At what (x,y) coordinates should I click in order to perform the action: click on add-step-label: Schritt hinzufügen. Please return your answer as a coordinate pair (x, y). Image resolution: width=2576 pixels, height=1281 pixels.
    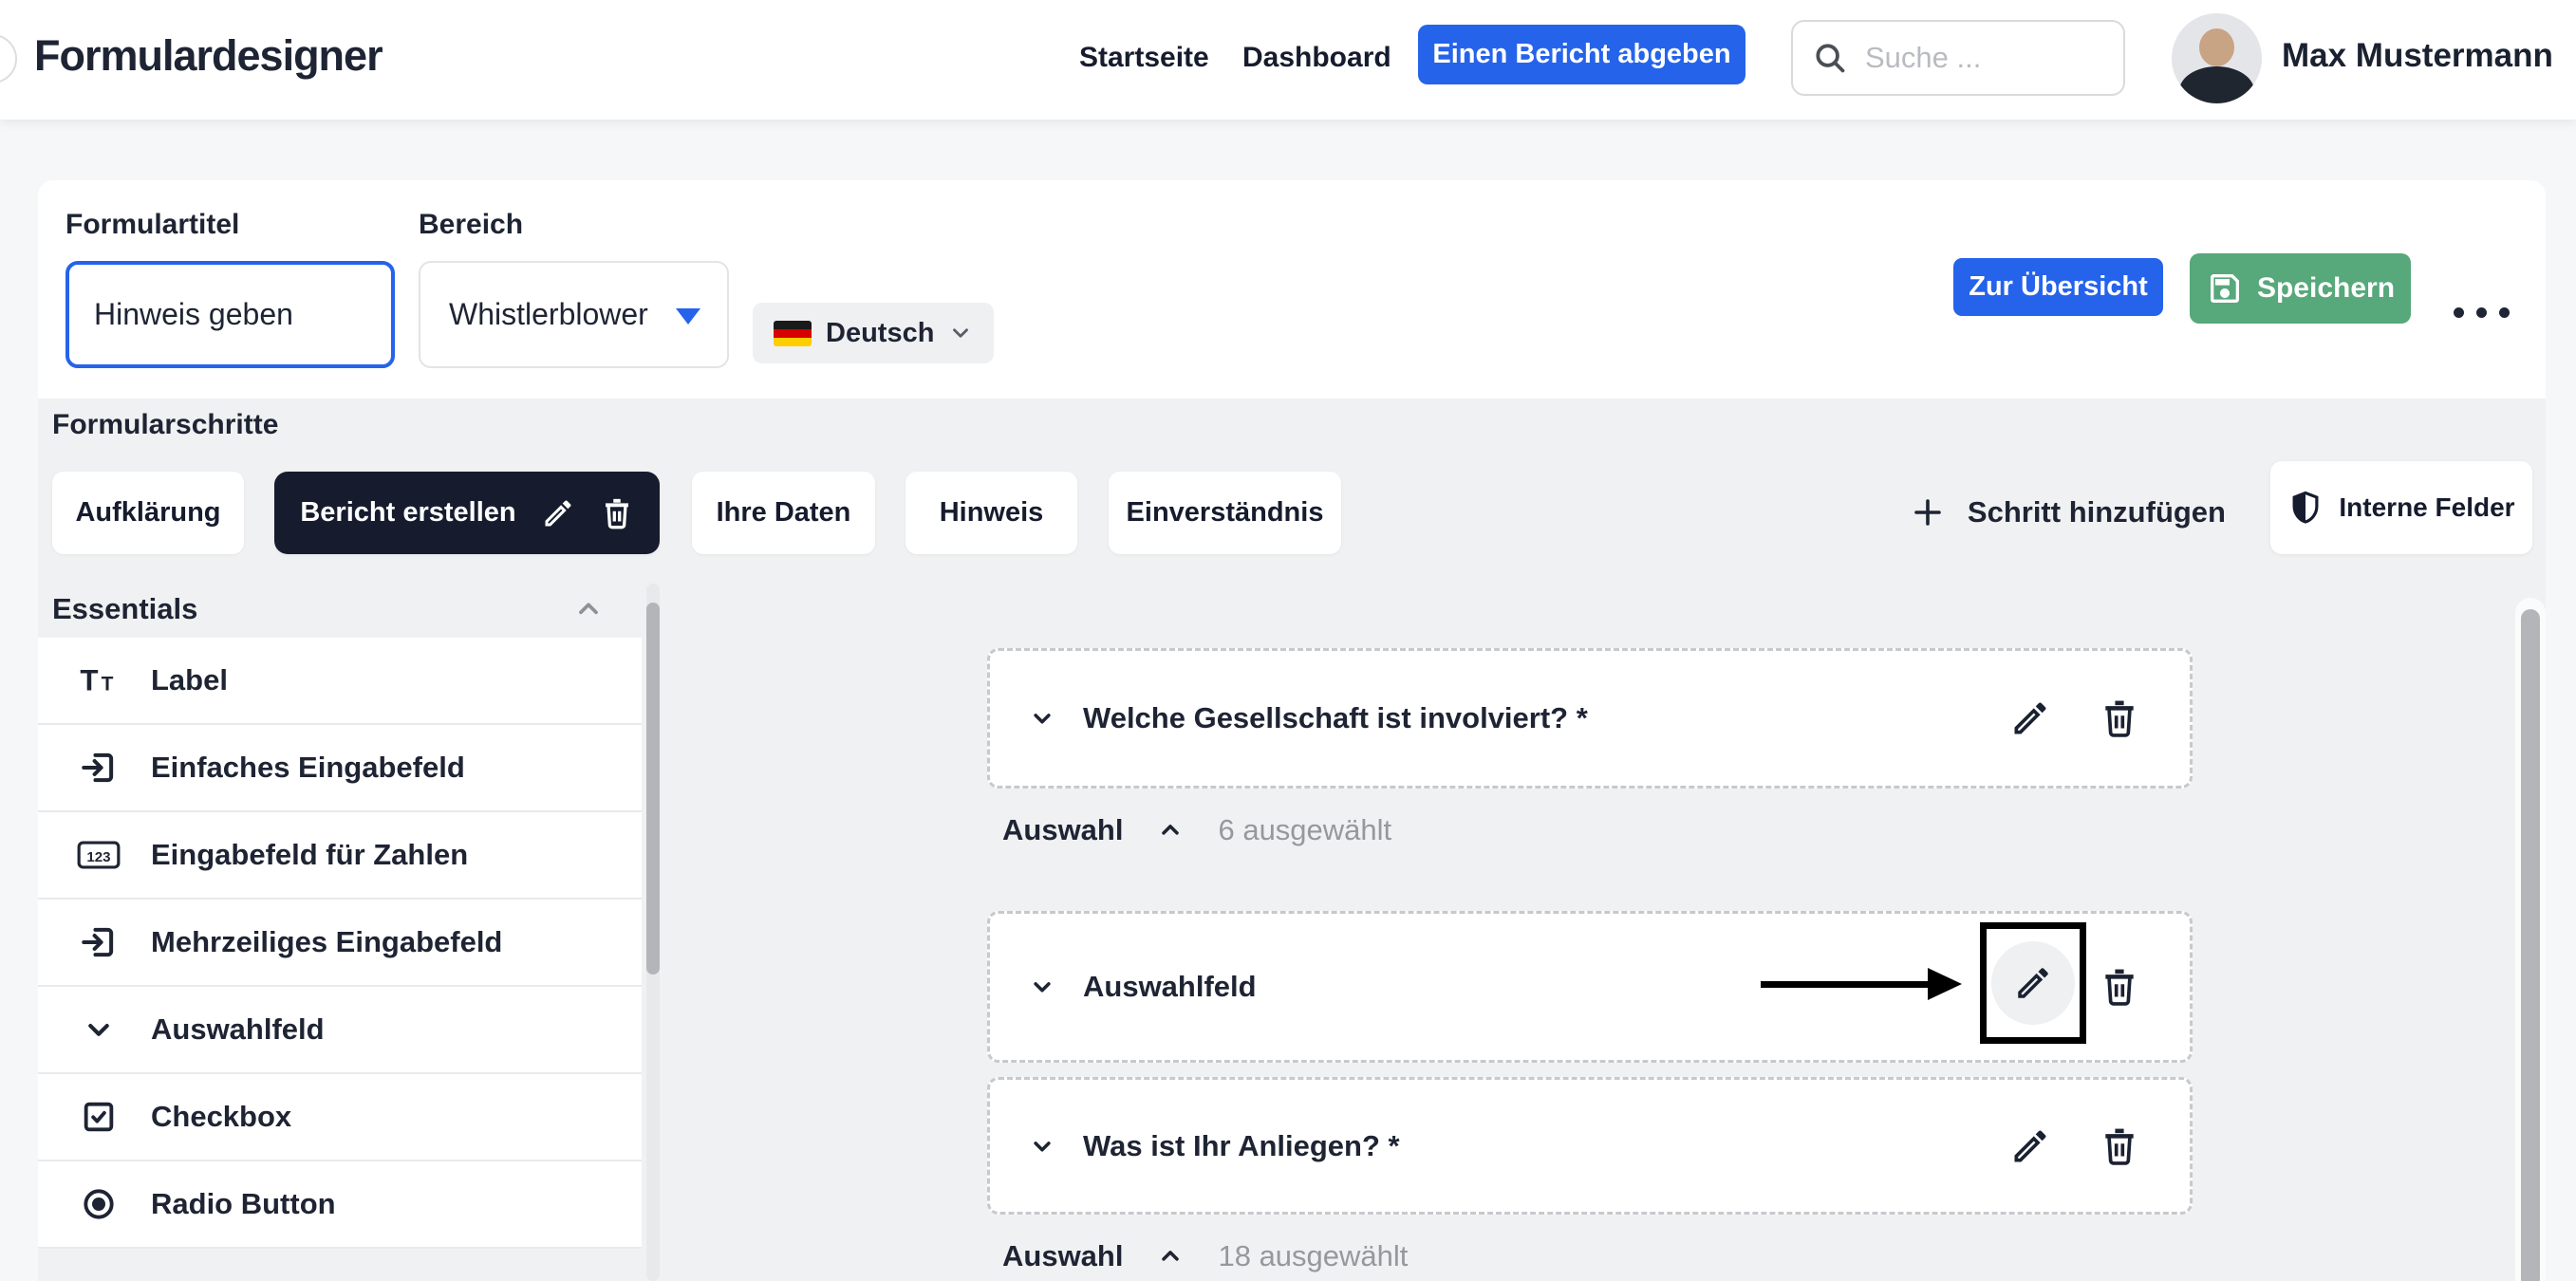
    Looking at the image, I should click on (2096, 512).